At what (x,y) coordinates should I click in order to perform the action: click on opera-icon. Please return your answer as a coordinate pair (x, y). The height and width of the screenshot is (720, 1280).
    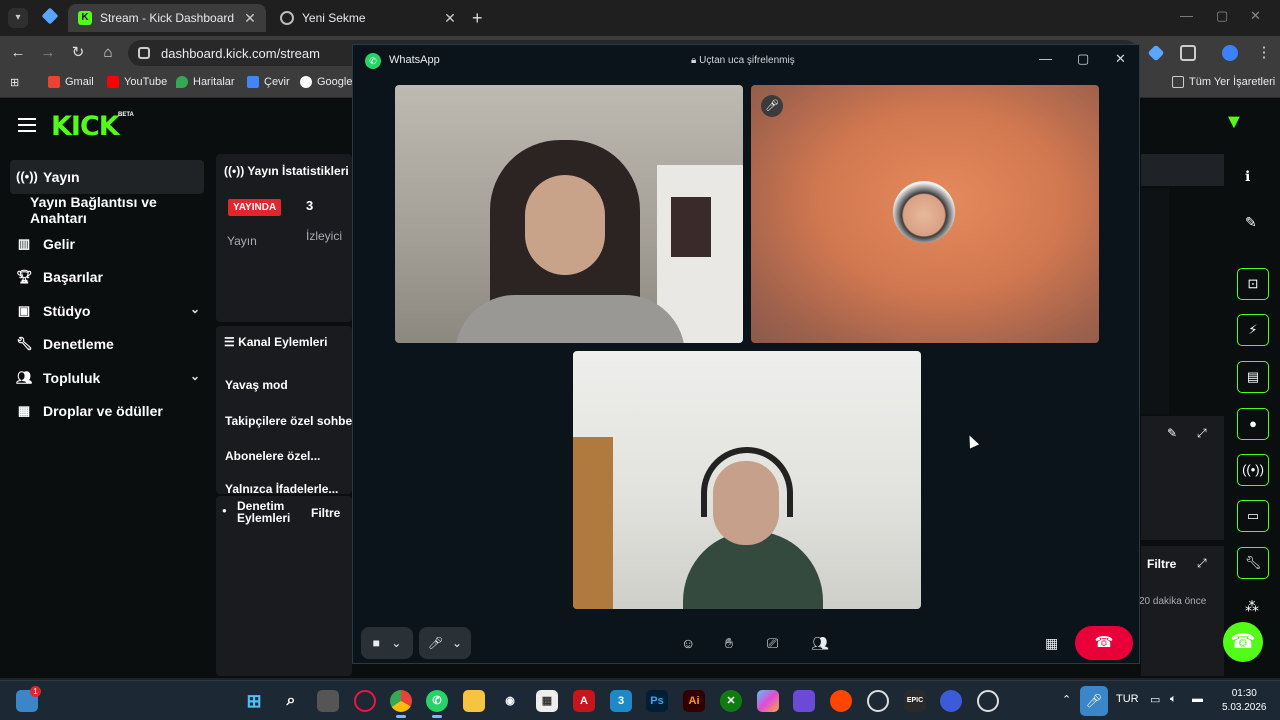
    Looking at the image, I should click on (365, 701).